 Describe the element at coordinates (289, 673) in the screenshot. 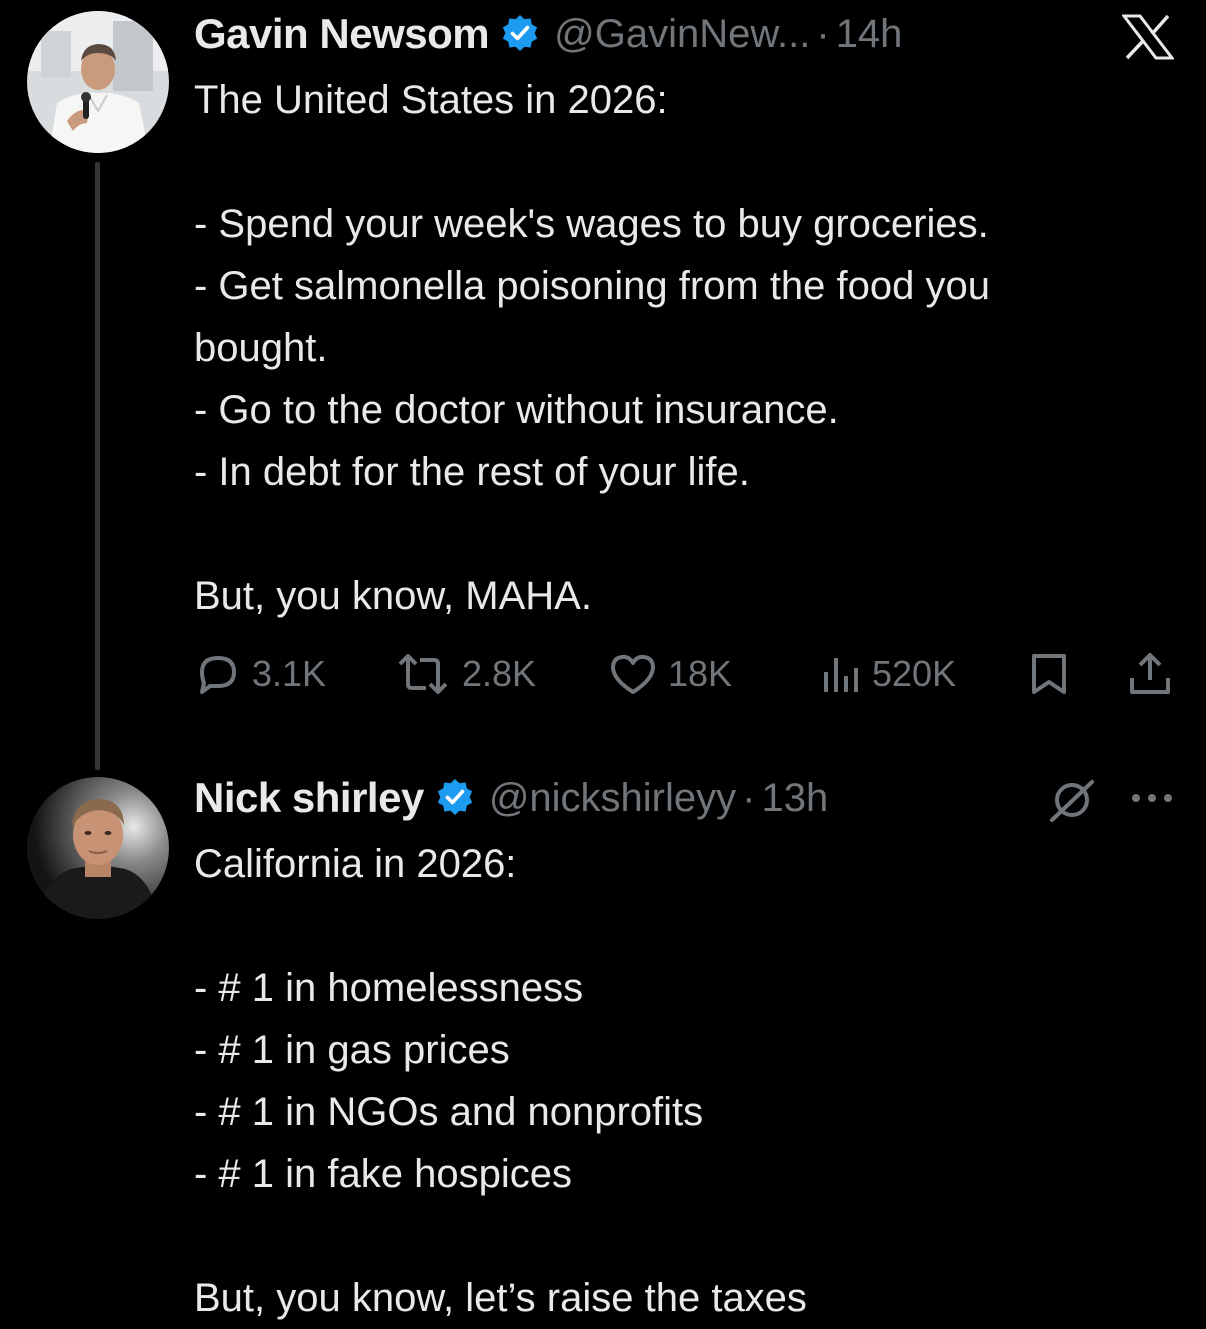

I see `reply-count: 3.1K` at that location.